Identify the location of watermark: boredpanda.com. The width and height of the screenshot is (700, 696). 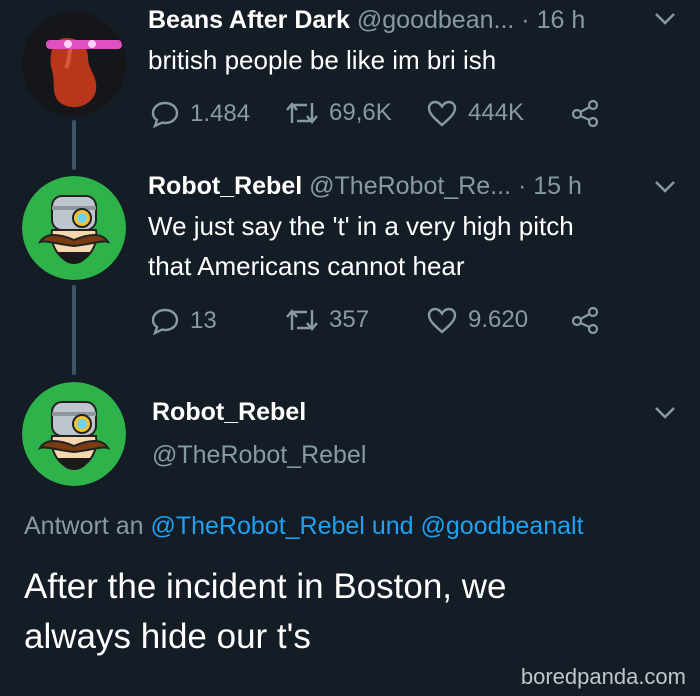
(603, 676).